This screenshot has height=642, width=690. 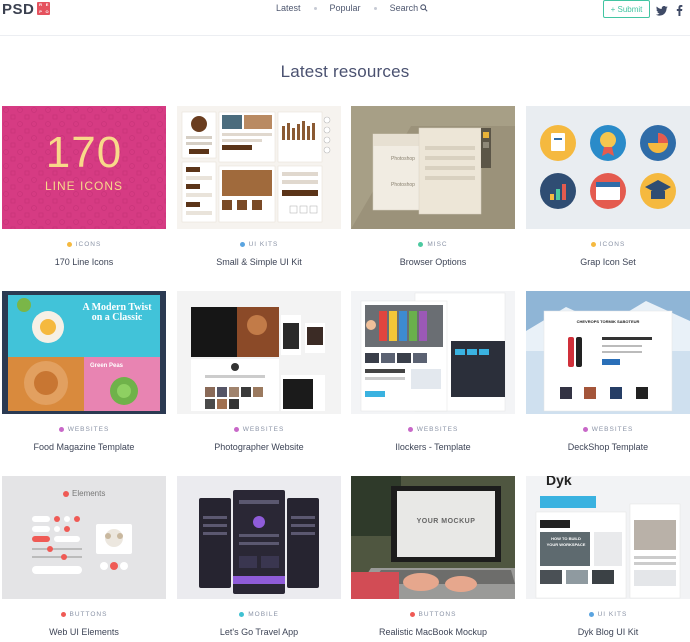 What do you see at coordinates (107, 366) in the screenshot?
I see `thumb-subhead: Green Peas` at bounding box center [107, 366].